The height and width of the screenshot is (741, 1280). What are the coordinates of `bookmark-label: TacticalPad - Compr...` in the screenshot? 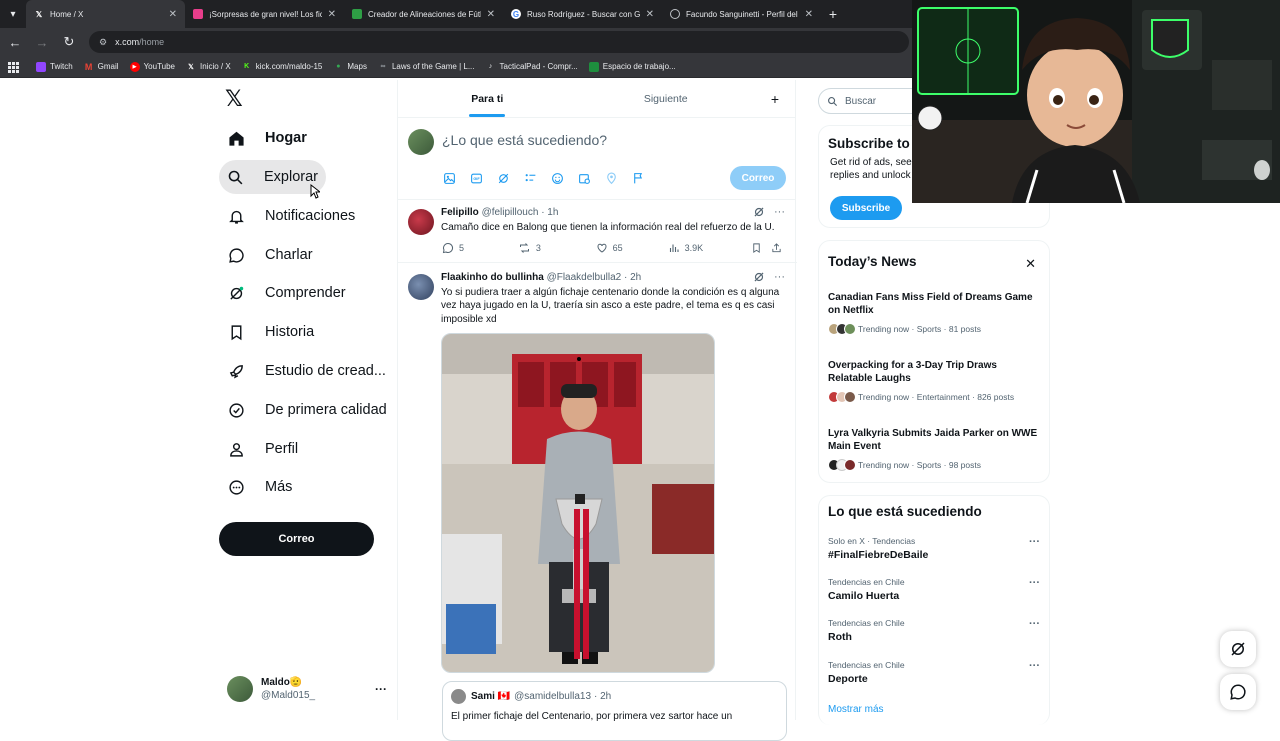 It's located at (538, 66).